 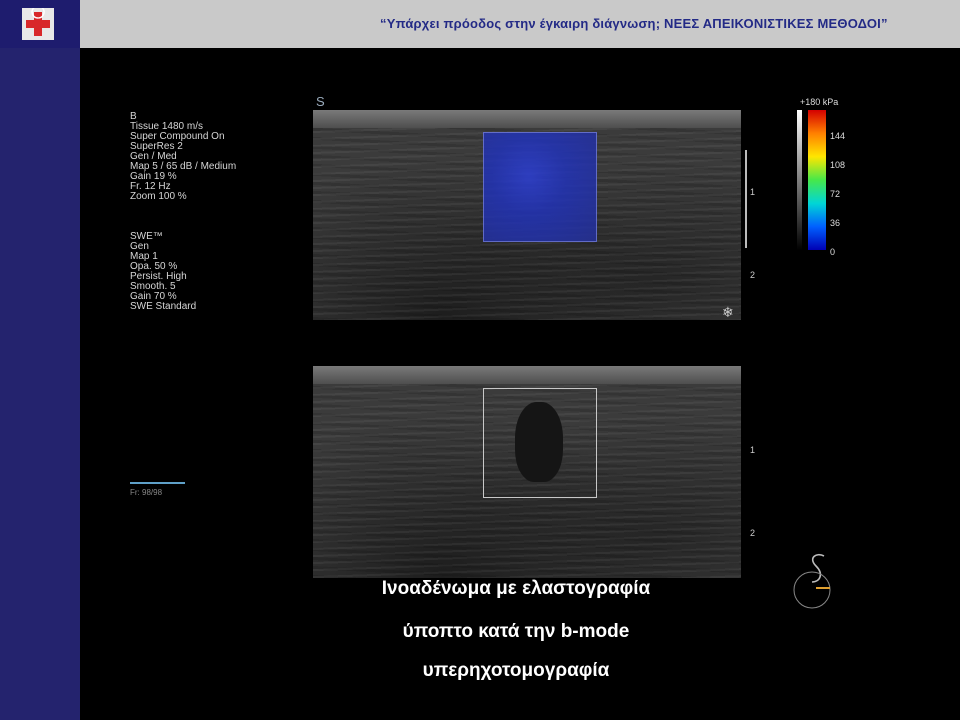 I want to click on logo, so click(x=40, y=24).